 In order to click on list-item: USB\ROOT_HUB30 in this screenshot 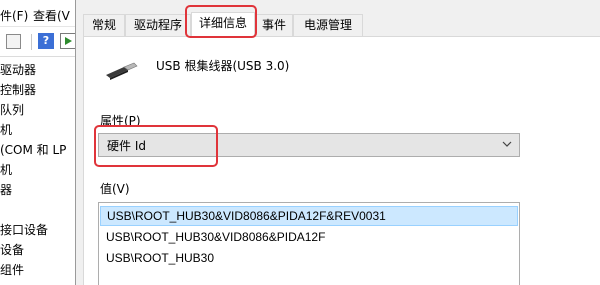, I will do `click(309, 258)`.